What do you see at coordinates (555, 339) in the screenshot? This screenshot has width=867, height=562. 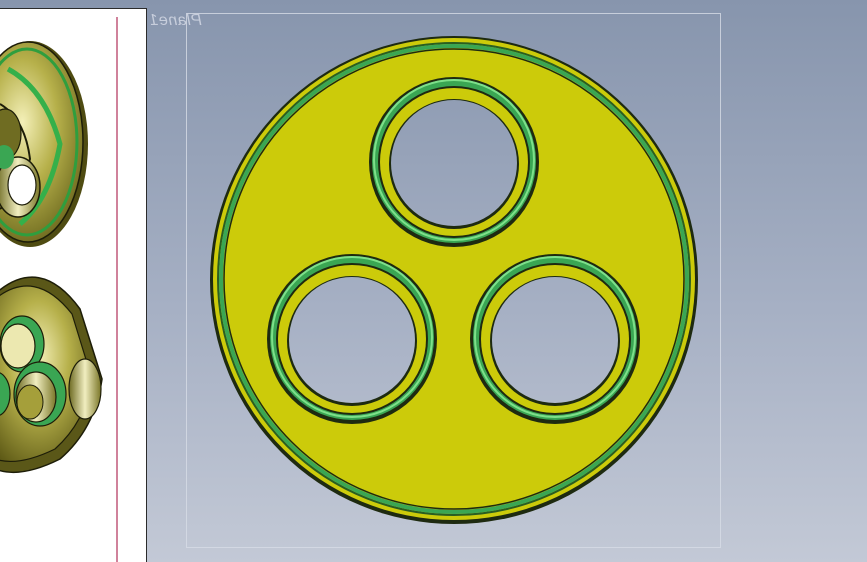 I see `hole-bottom-right` at bounding box center [555, 339].